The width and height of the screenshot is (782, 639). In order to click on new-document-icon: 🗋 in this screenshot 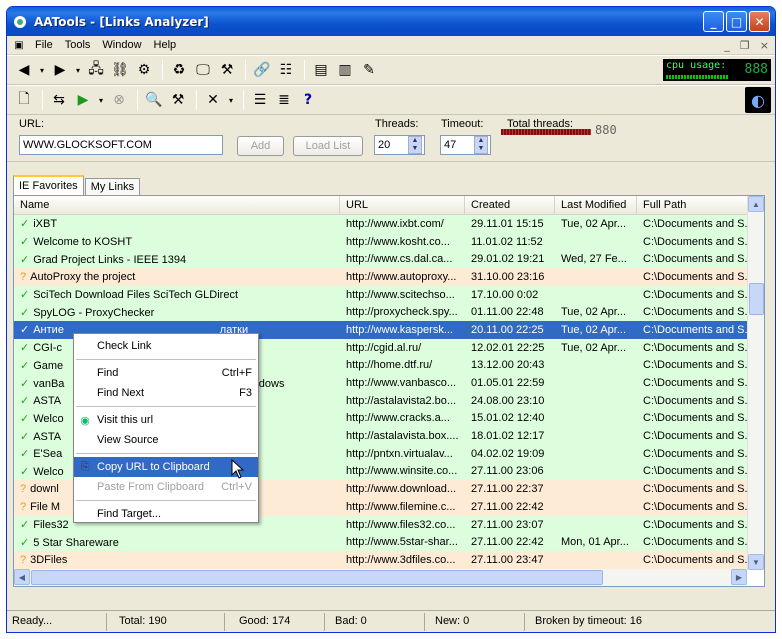, I will do `click(24, 100)`.